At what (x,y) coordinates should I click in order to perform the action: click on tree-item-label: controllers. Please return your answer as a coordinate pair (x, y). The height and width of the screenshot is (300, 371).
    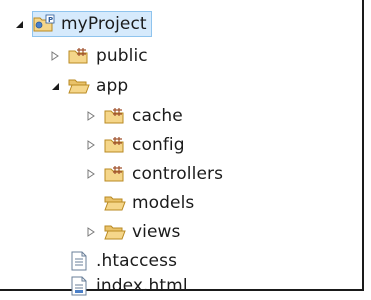
    Looking at the image, I should click on (178, 174).